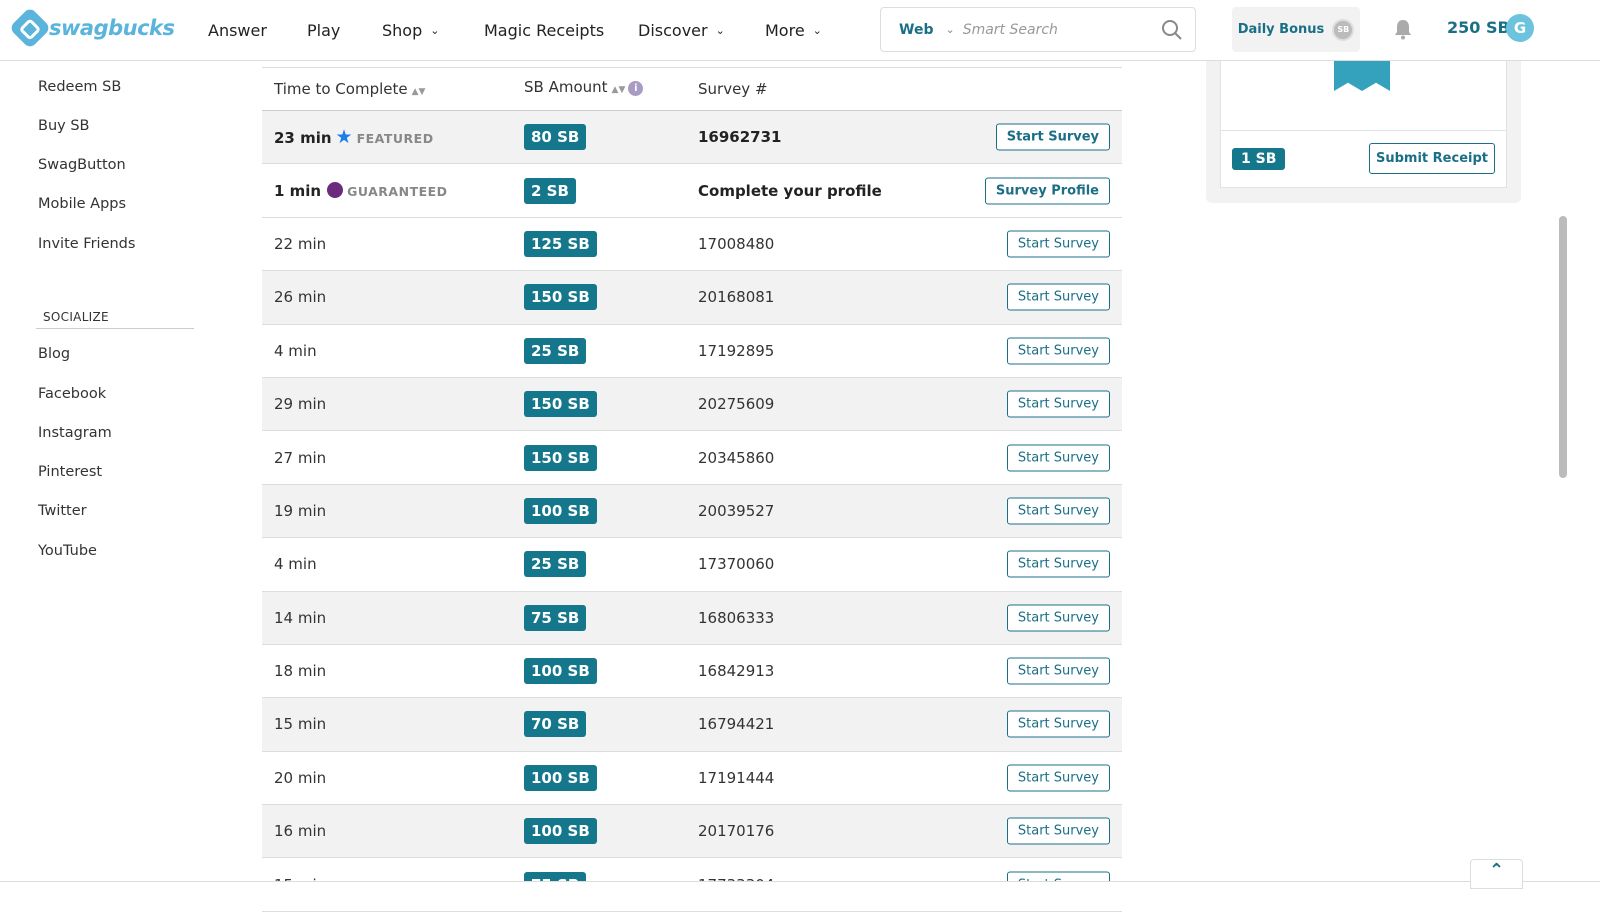  What do you see at coordinates (300, 243) in the screenshot?
I see `time: 22 min` at bounding box center [300, 243].